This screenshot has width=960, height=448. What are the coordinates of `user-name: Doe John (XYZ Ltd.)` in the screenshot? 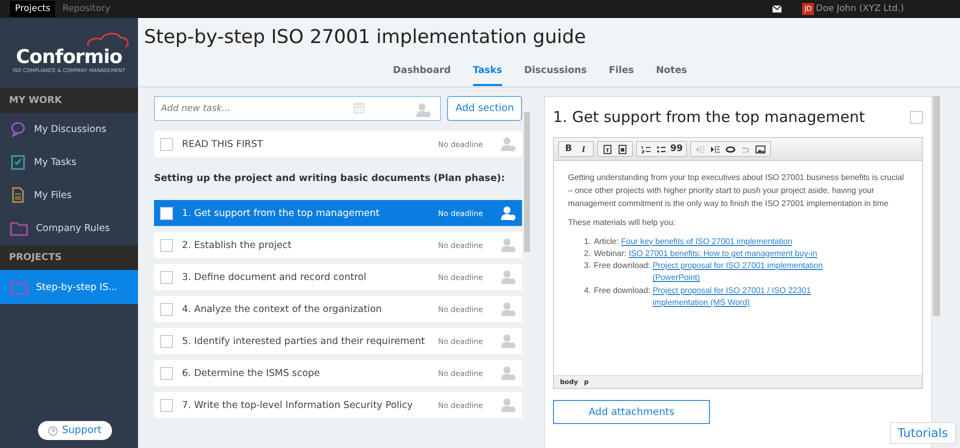 It's located at (860, 9).